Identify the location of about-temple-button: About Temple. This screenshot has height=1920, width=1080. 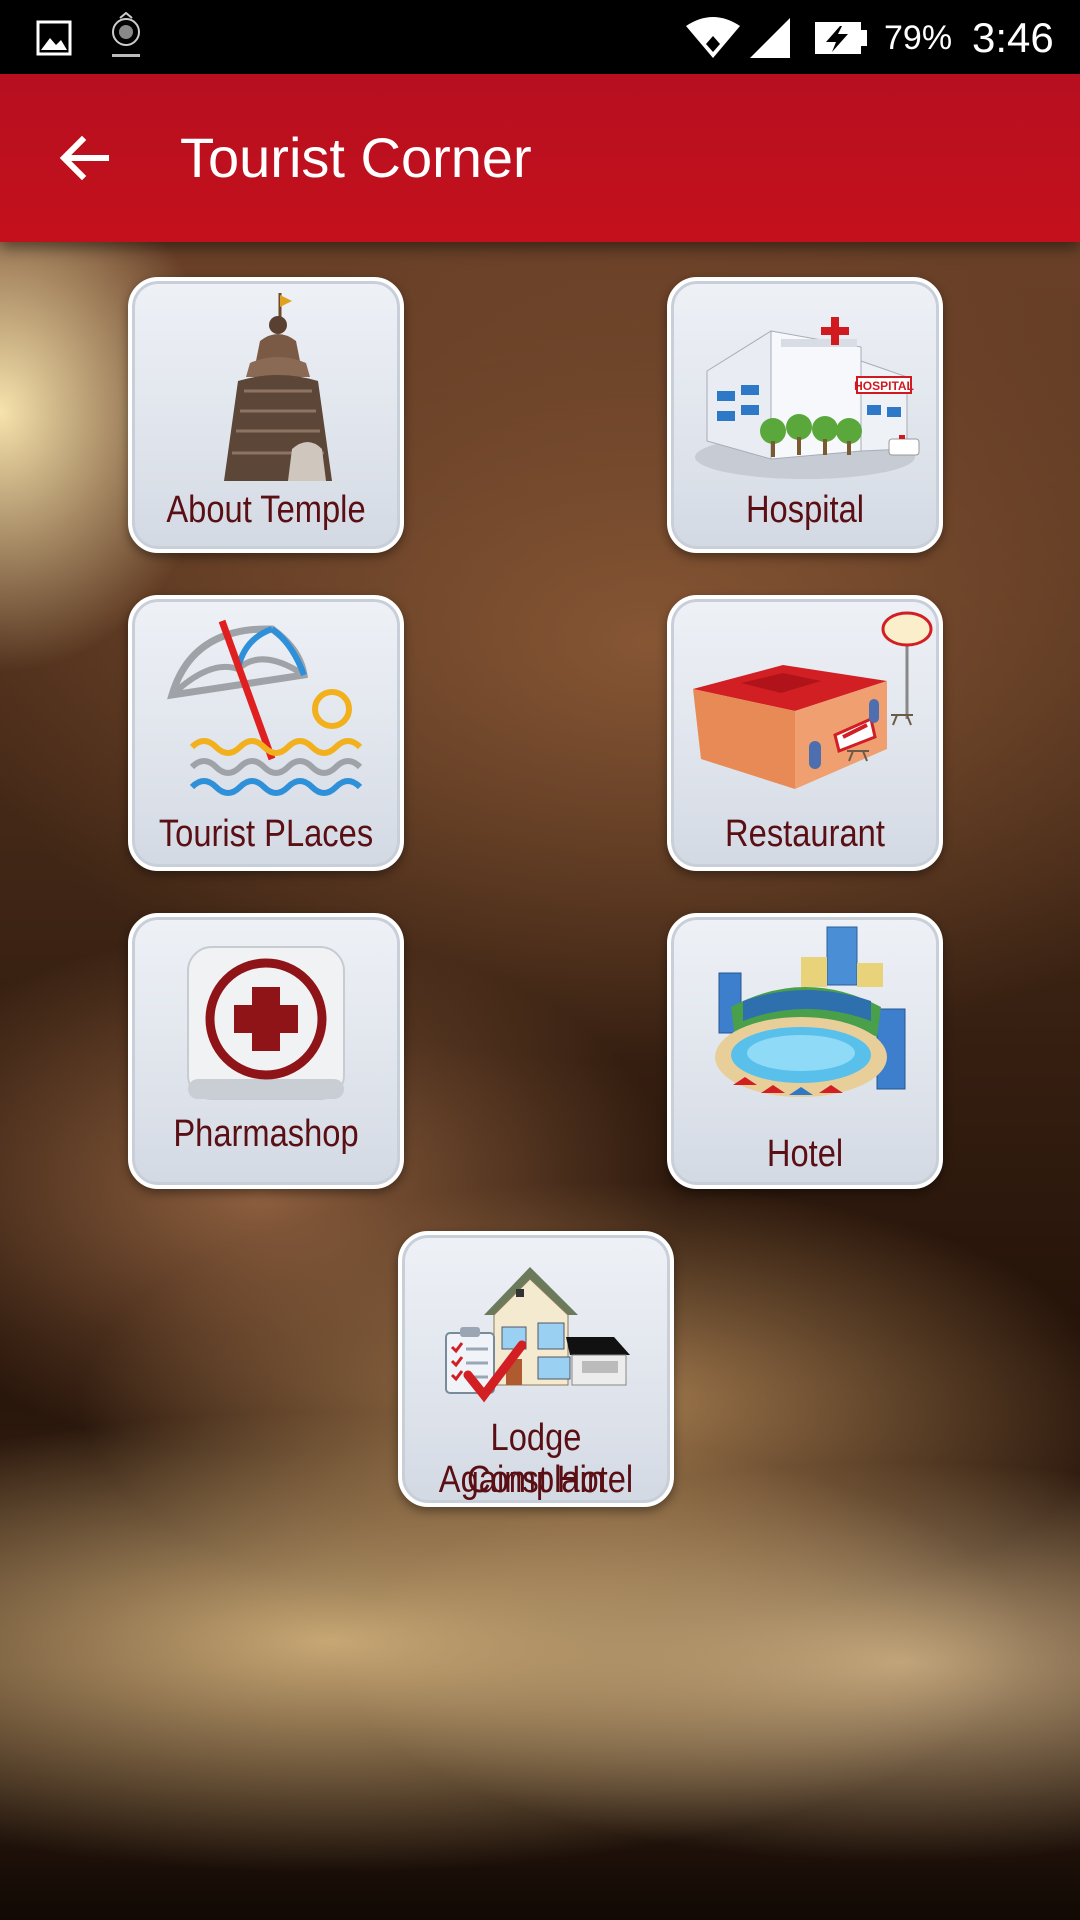
(266, 415).